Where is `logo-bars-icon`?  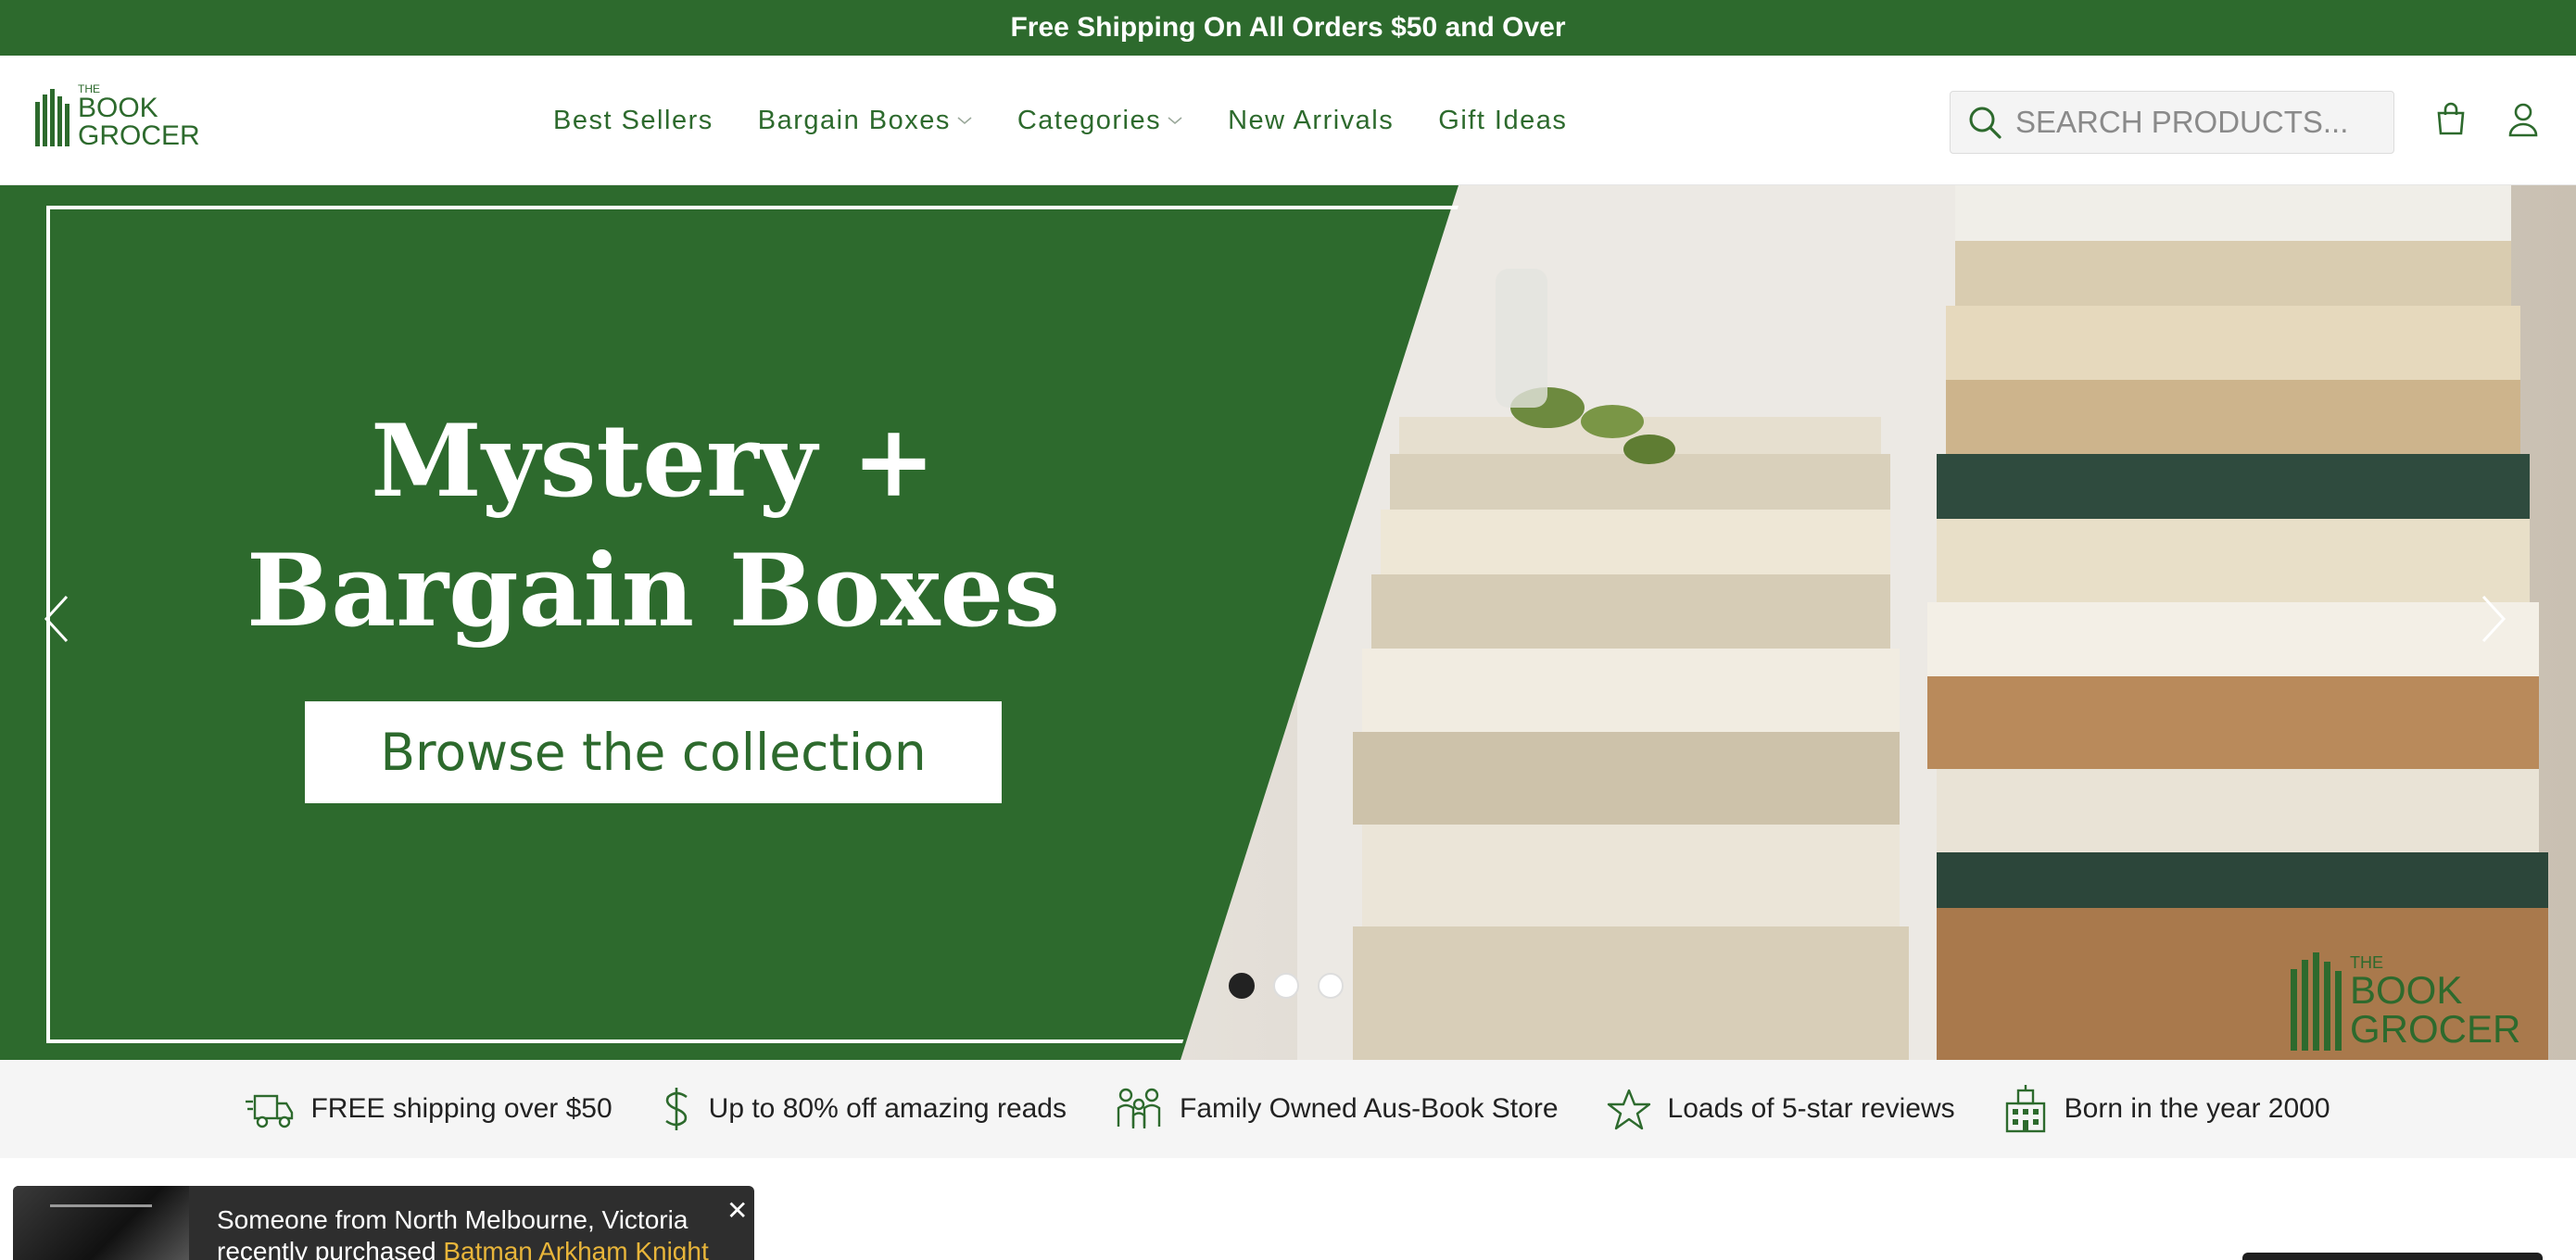 logo-bars-icon is located at coordinates (52, 117).